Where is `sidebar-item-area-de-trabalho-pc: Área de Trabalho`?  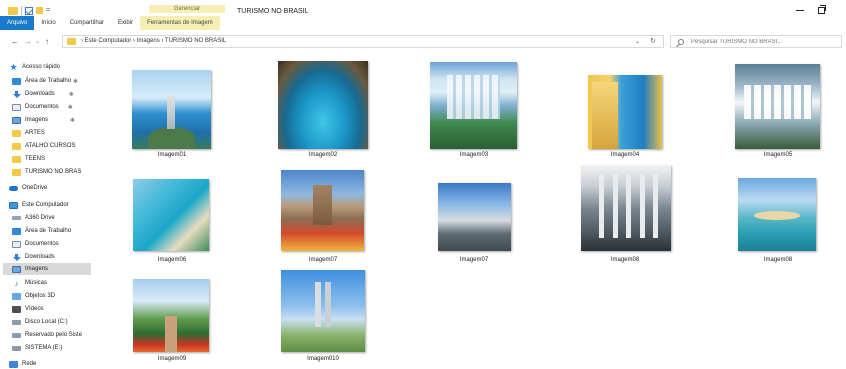
sidebar-item-area-de-trabalho-pc: Área de Trabalho is located at coordinates (58, 231).